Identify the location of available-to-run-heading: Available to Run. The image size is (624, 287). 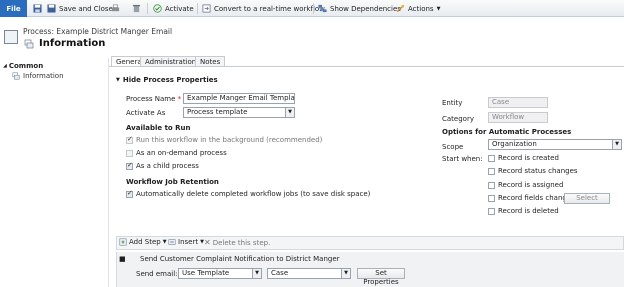
(158, 128).